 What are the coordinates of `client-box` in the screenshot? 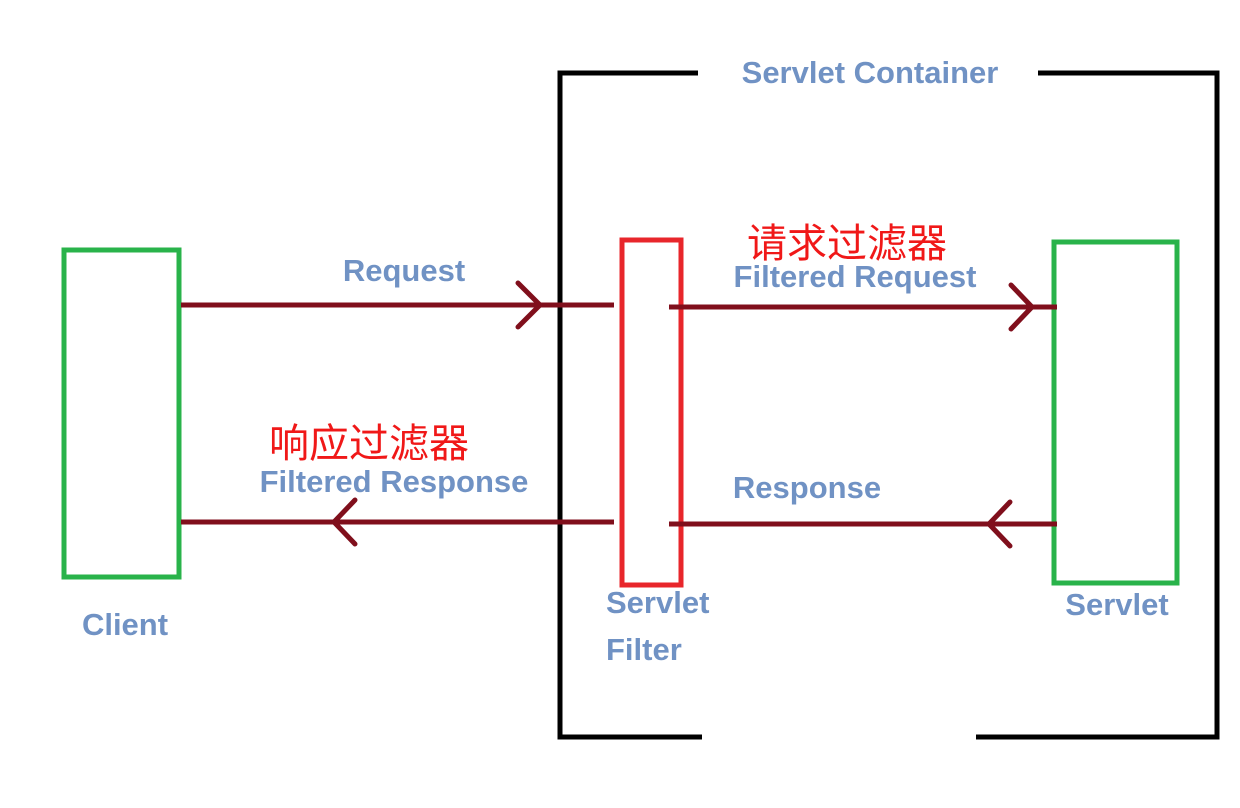 It's located at (121, 413).